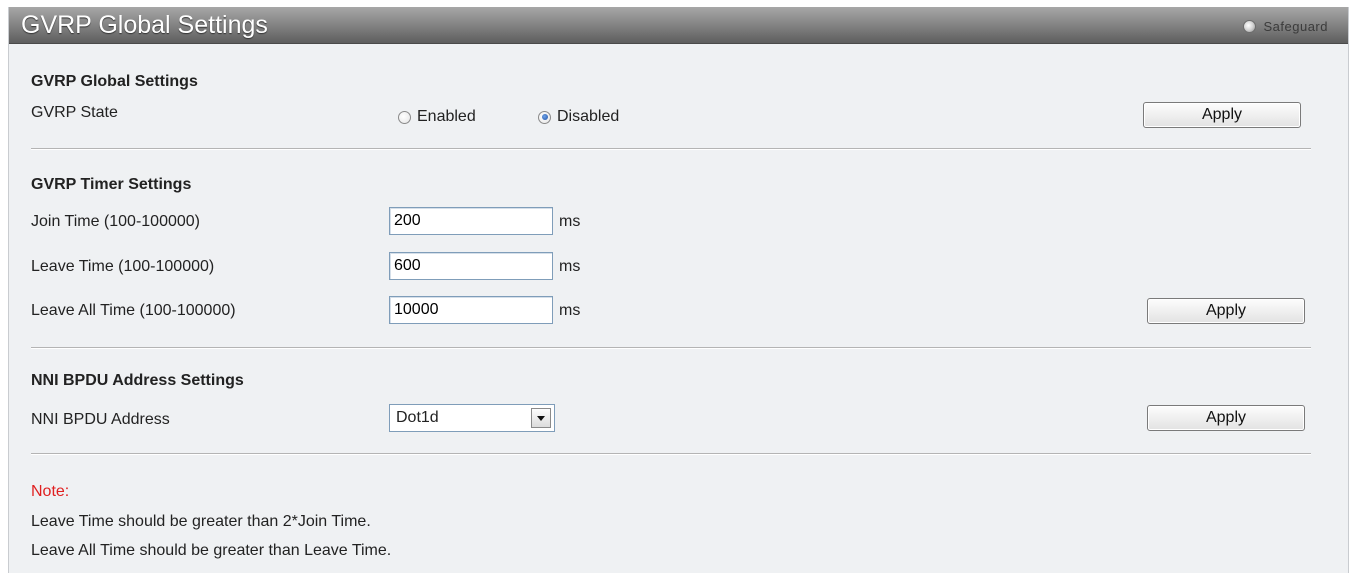 Image resolution: width=1355 pixels, height=573 pixels. What do you see at coordinates (1249, 26) in the screenshot?
I see `safeguard-status-icon` at bounding box center [1249, 26].